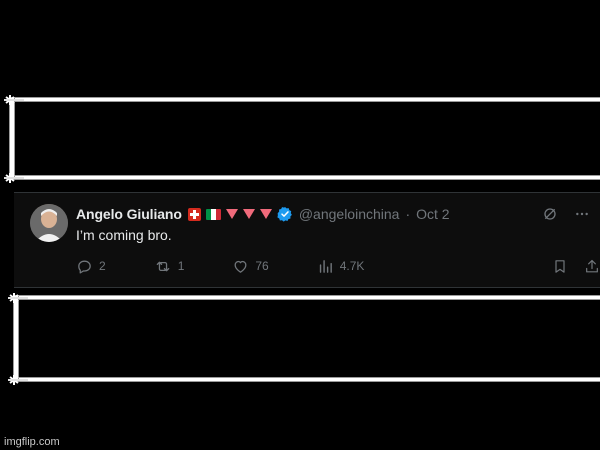 The width and height of the screenshot is (600, 450). Describe the element at coordinates (12, 138) in the screenshot. I see `frame-top-left-post` at that location.